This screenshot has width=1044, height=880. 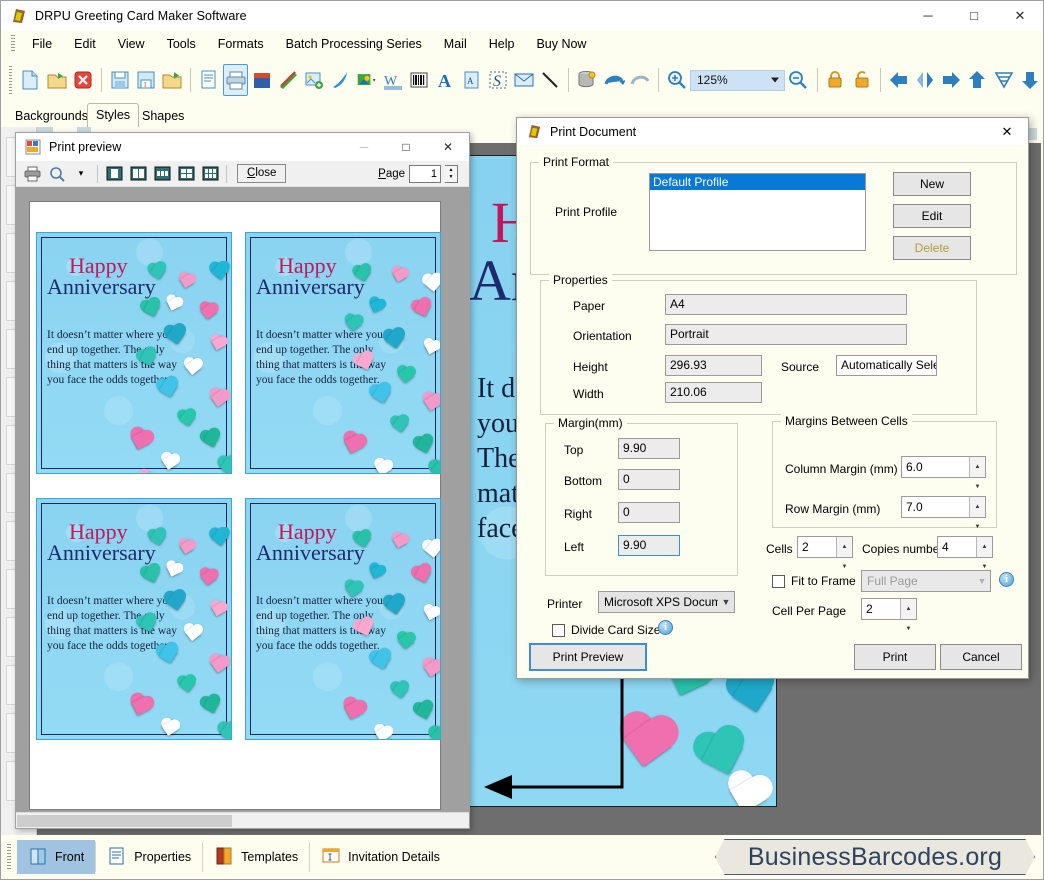 I want to click on three-pages-icon, so click(x=162, y=174).